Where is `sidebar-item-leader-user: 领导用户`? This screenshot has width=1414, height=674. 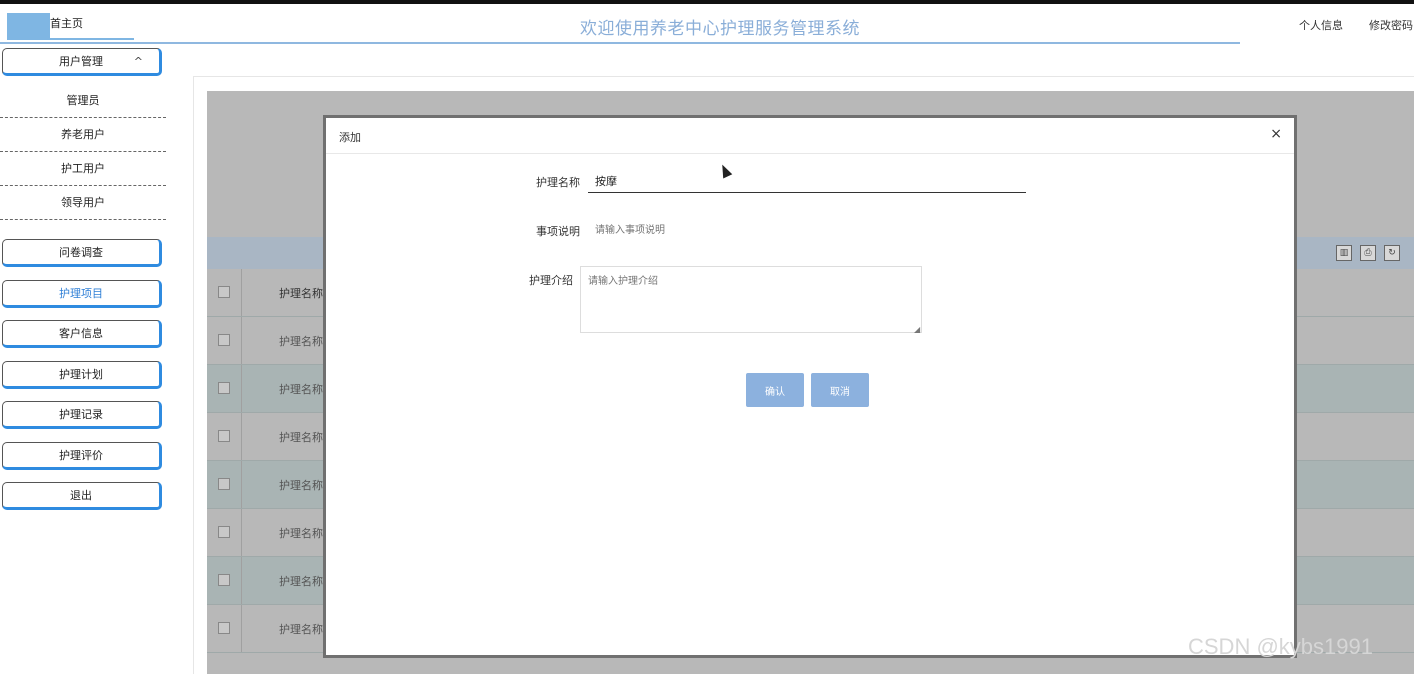 sidebar-item-leader-user: 领导用户 is located at coordinates (83, 203).